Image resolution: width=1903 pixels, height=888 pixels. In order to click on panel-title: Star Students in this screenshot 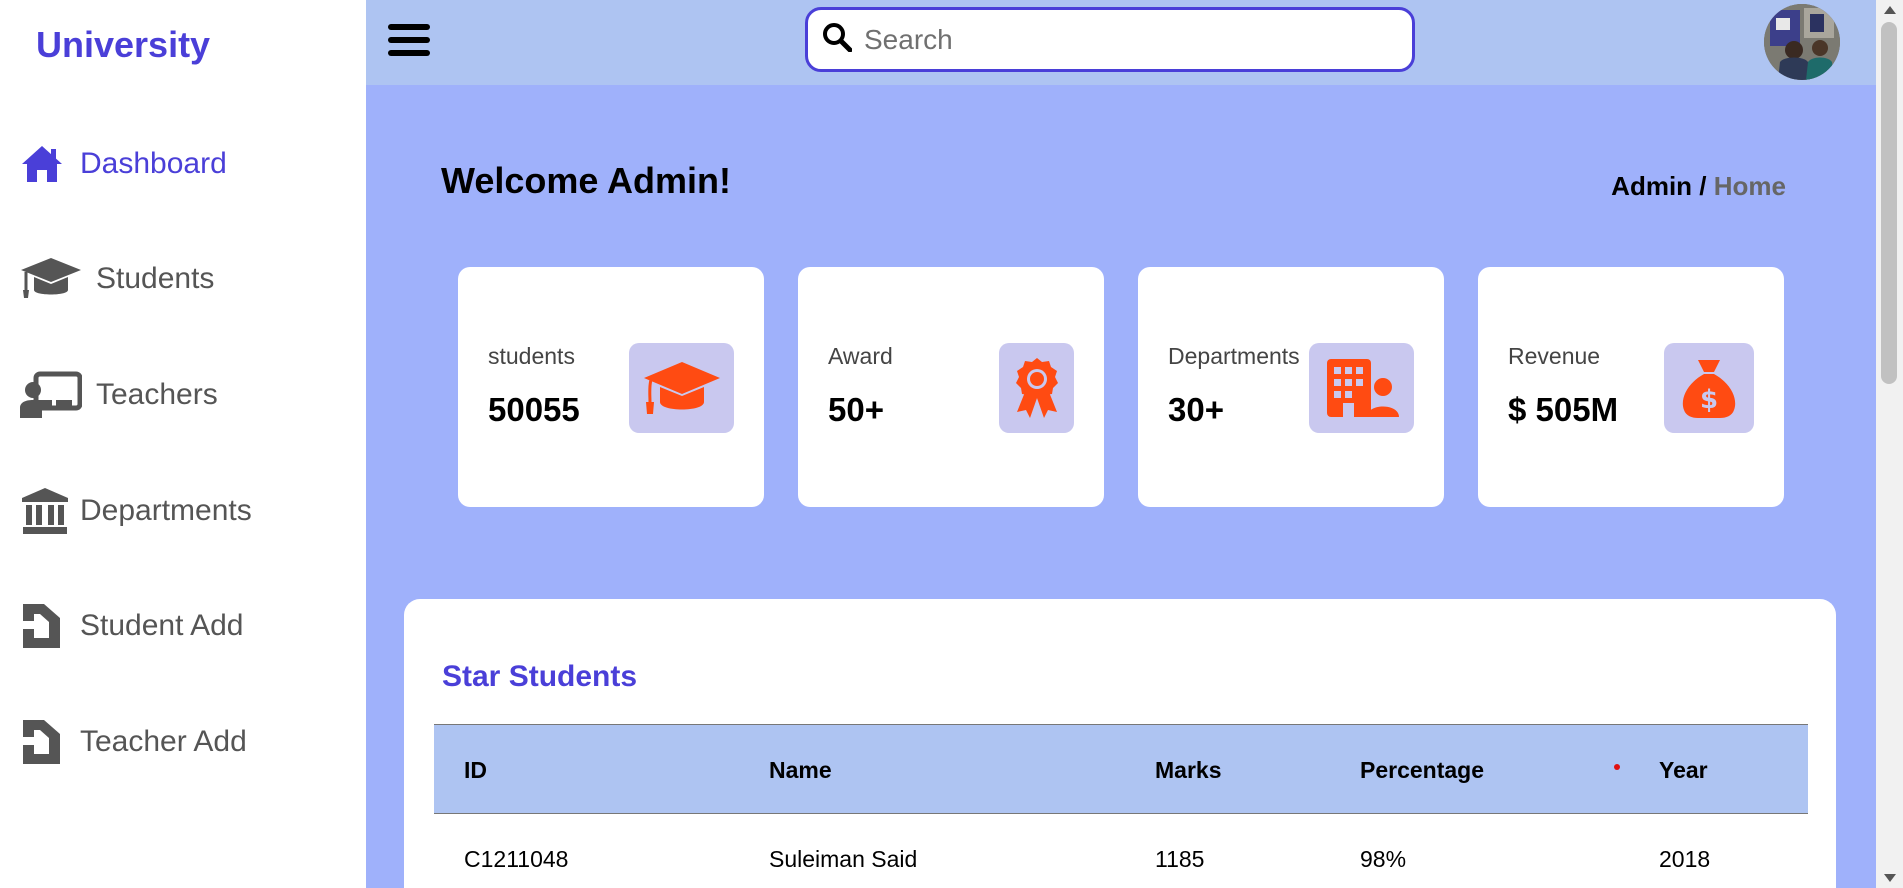, I will do `click(540, 676)`.